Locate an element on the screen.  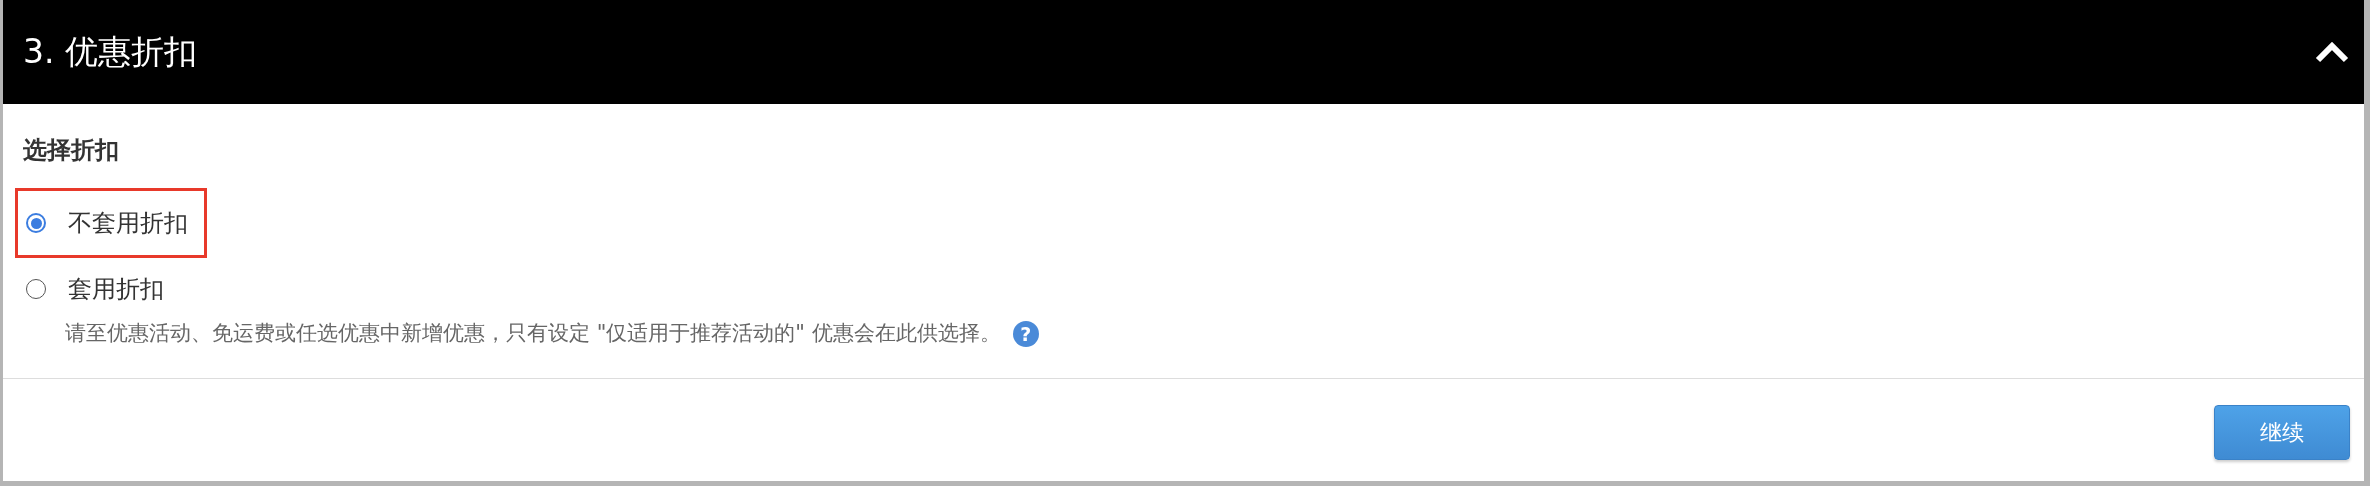
option-label: 套用折扣 is located at coordinates (116, 289).